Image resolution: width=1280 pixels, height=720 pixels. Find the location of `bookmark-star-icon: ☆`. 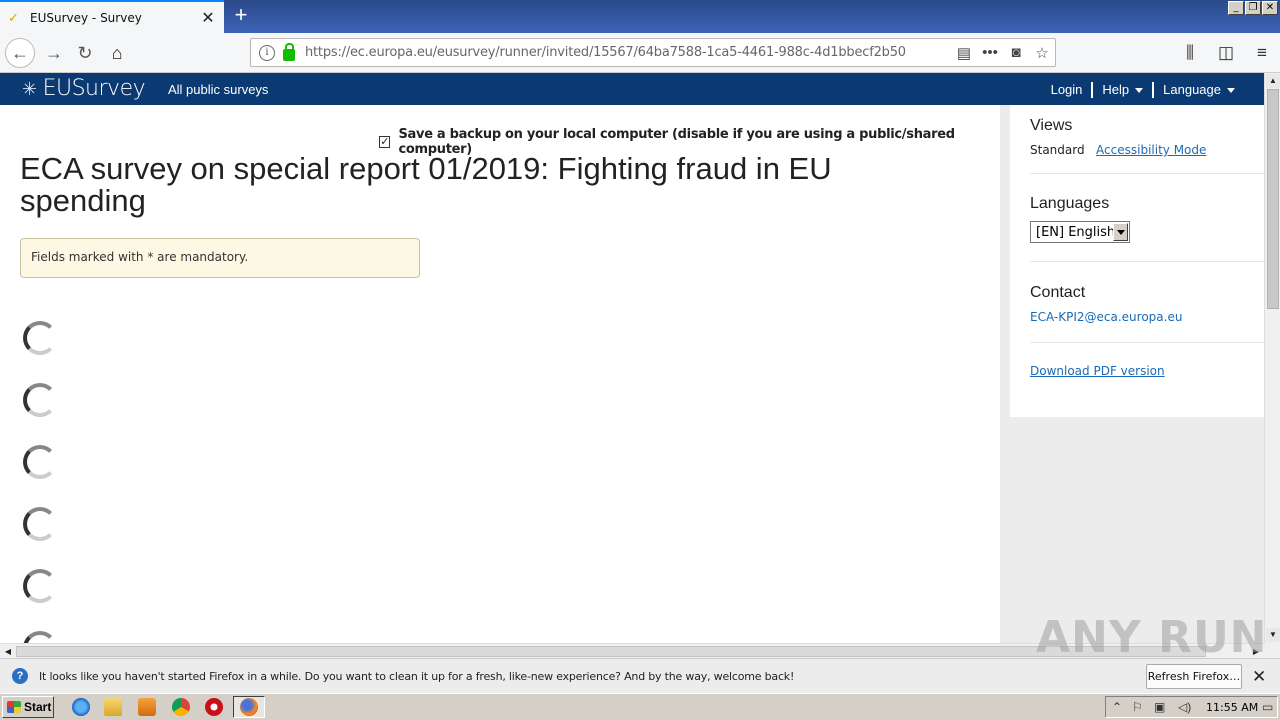

bookmark-star-icon: ☆ is located at coordinates (1042, 53).